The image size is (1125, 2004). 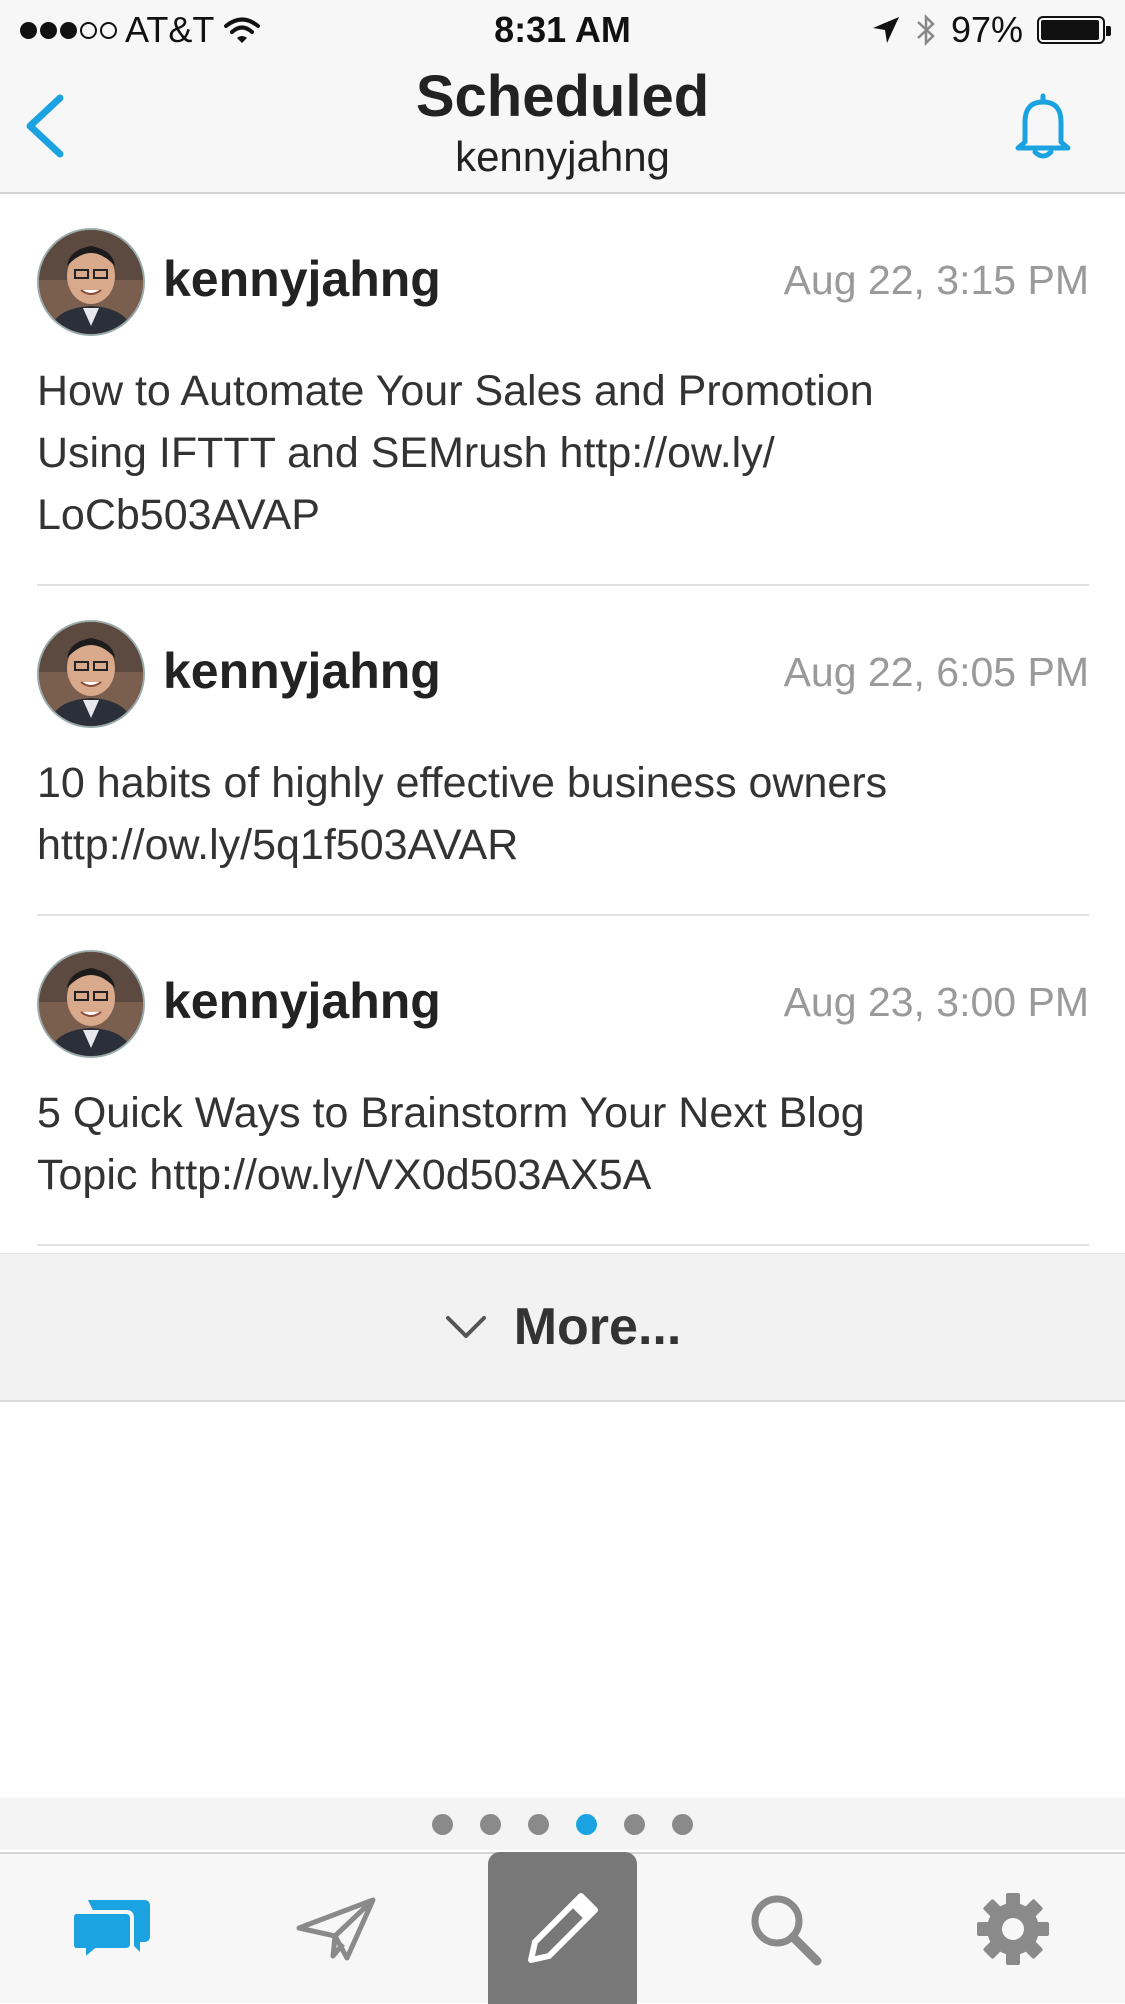 What do you see at coordinates (926, 30) in the screenshot?
I see `bluetooth-icon` at bounding box center [926, 30].